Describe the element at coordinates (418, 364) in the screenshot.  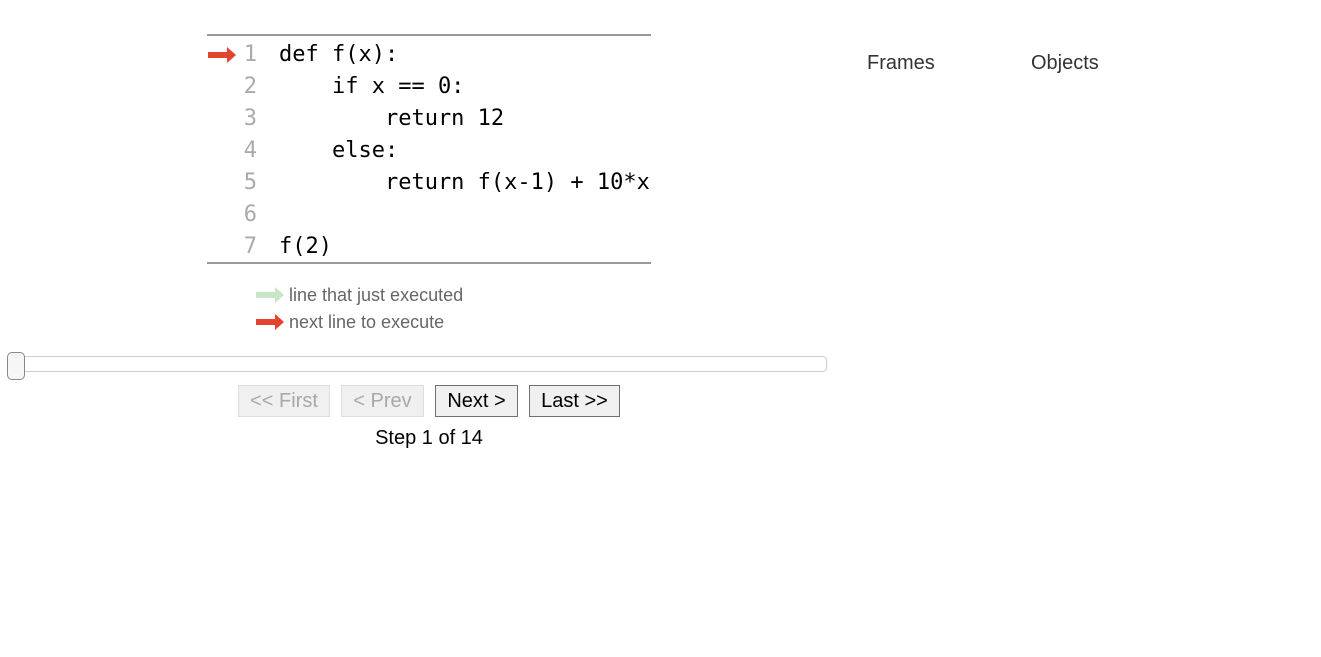
I see `step-slider-track` at that location.